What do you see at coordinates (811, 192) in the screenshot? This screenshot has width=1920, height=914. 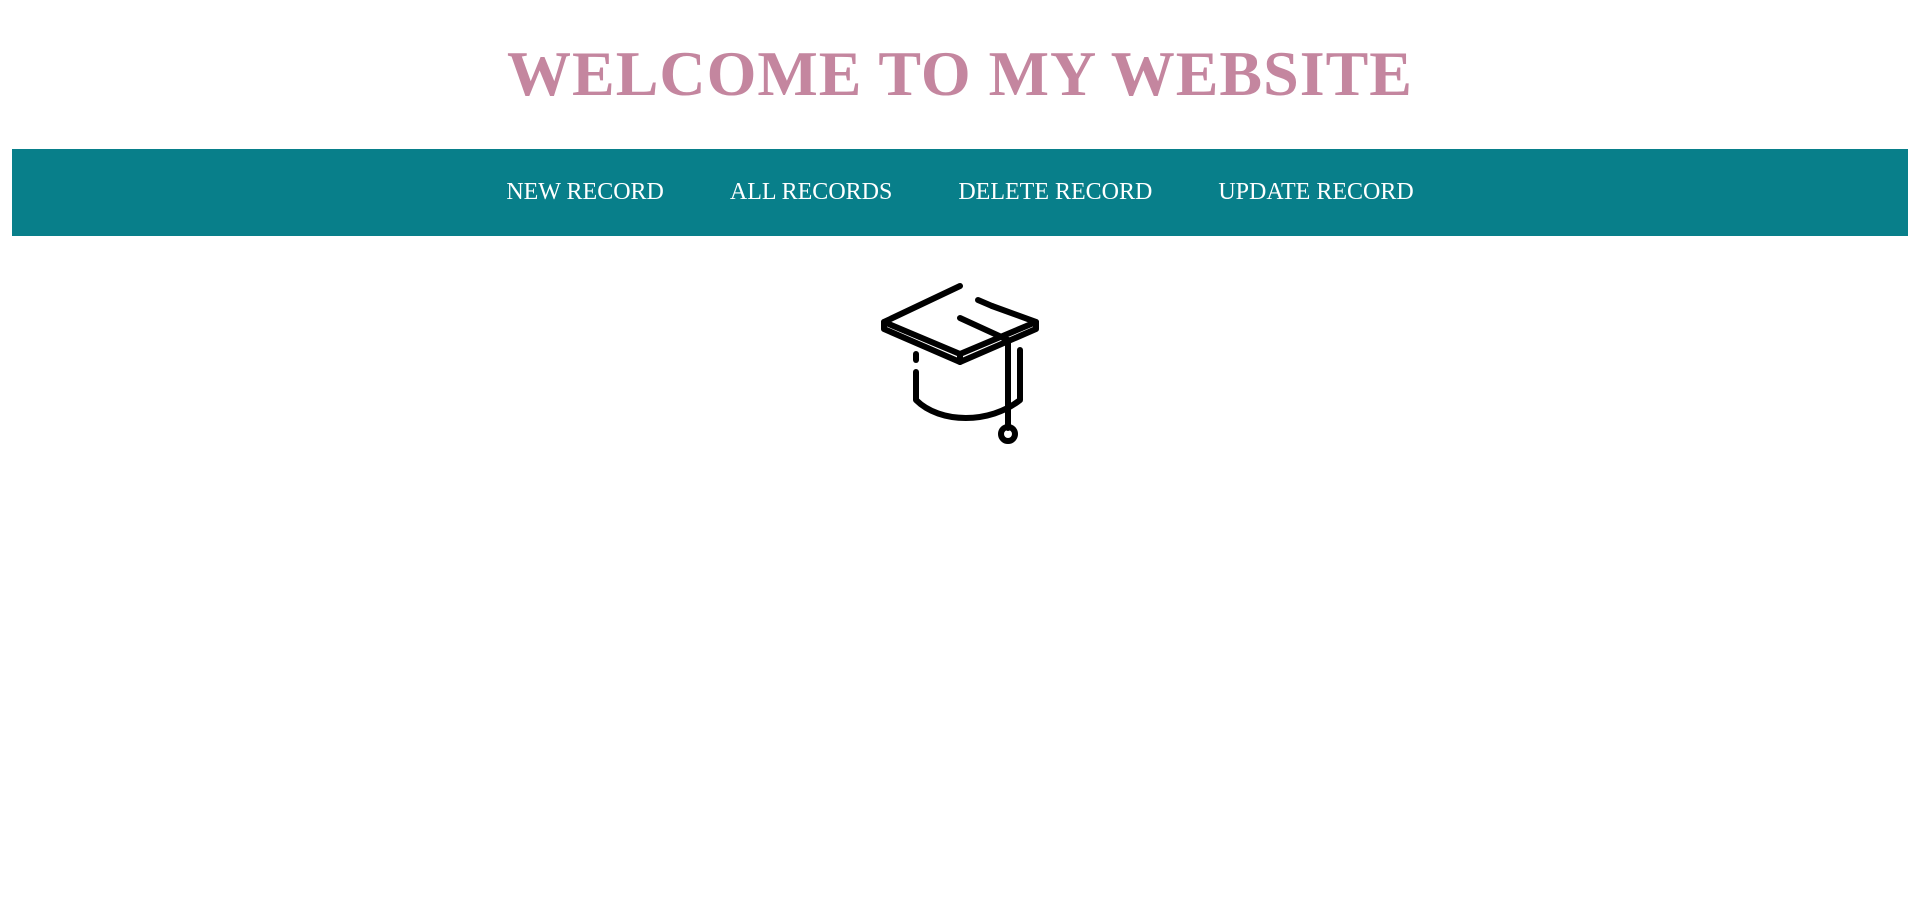 I see `nav-link-all-records: ALL RECORDS` at bounding box center [811, 192].